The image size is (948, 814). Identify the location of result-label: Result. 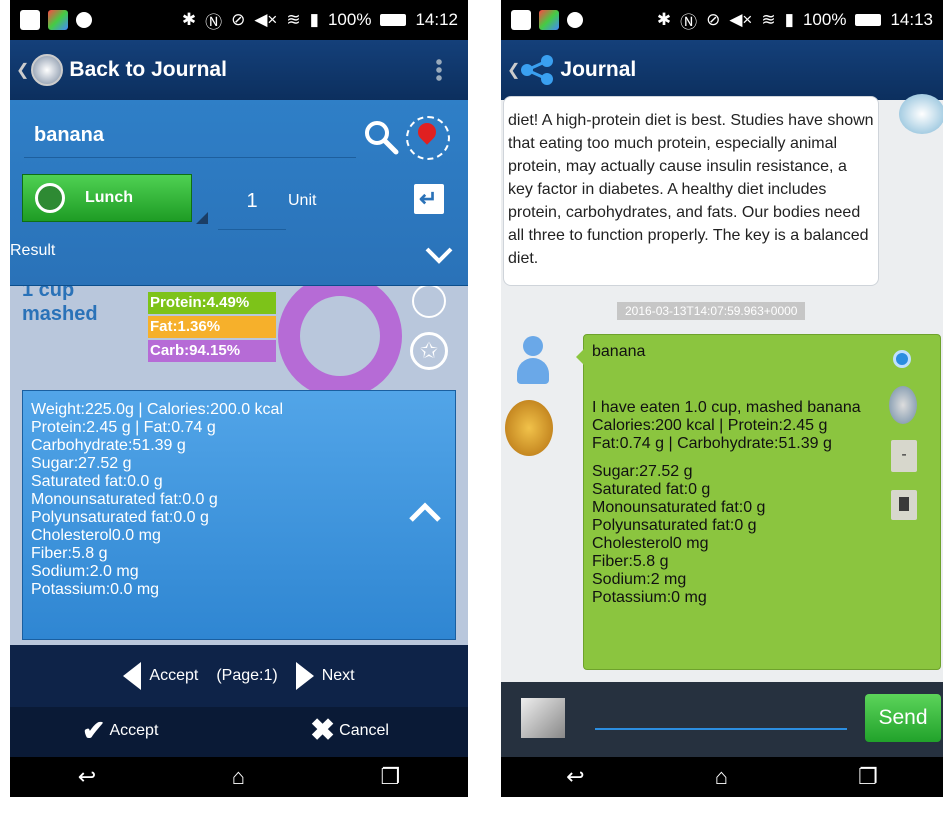
(33, 250).